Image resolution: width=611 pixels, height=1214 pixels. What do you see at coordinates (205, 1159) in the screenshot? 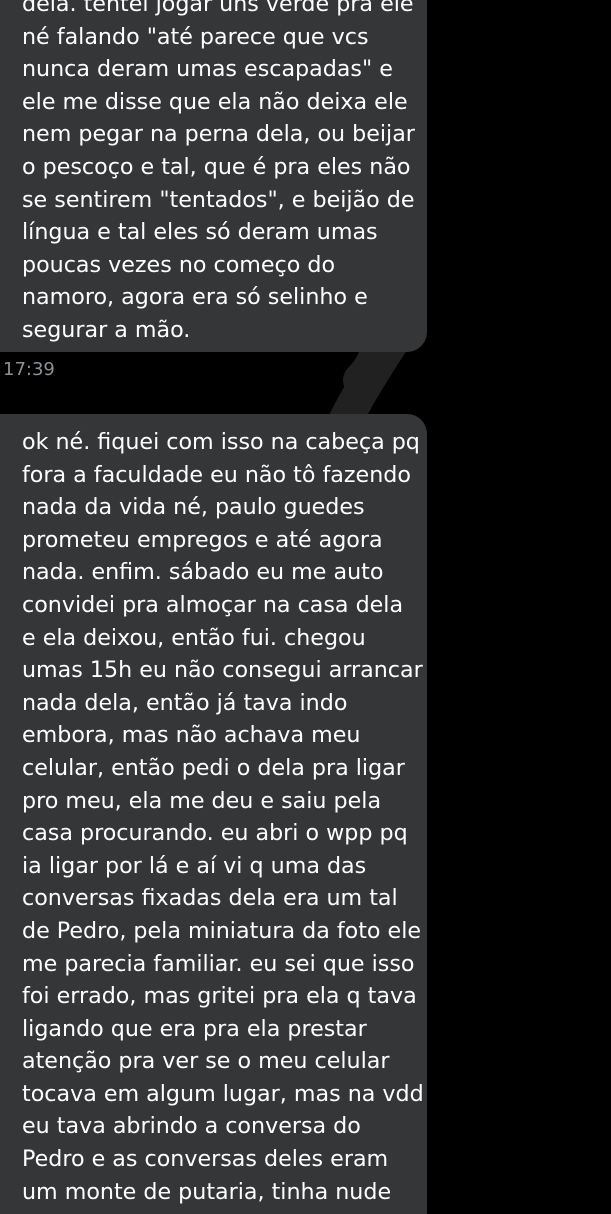
I see `message-line: Pedro e as conversas deles eram` at bounding box center [205, 1159].